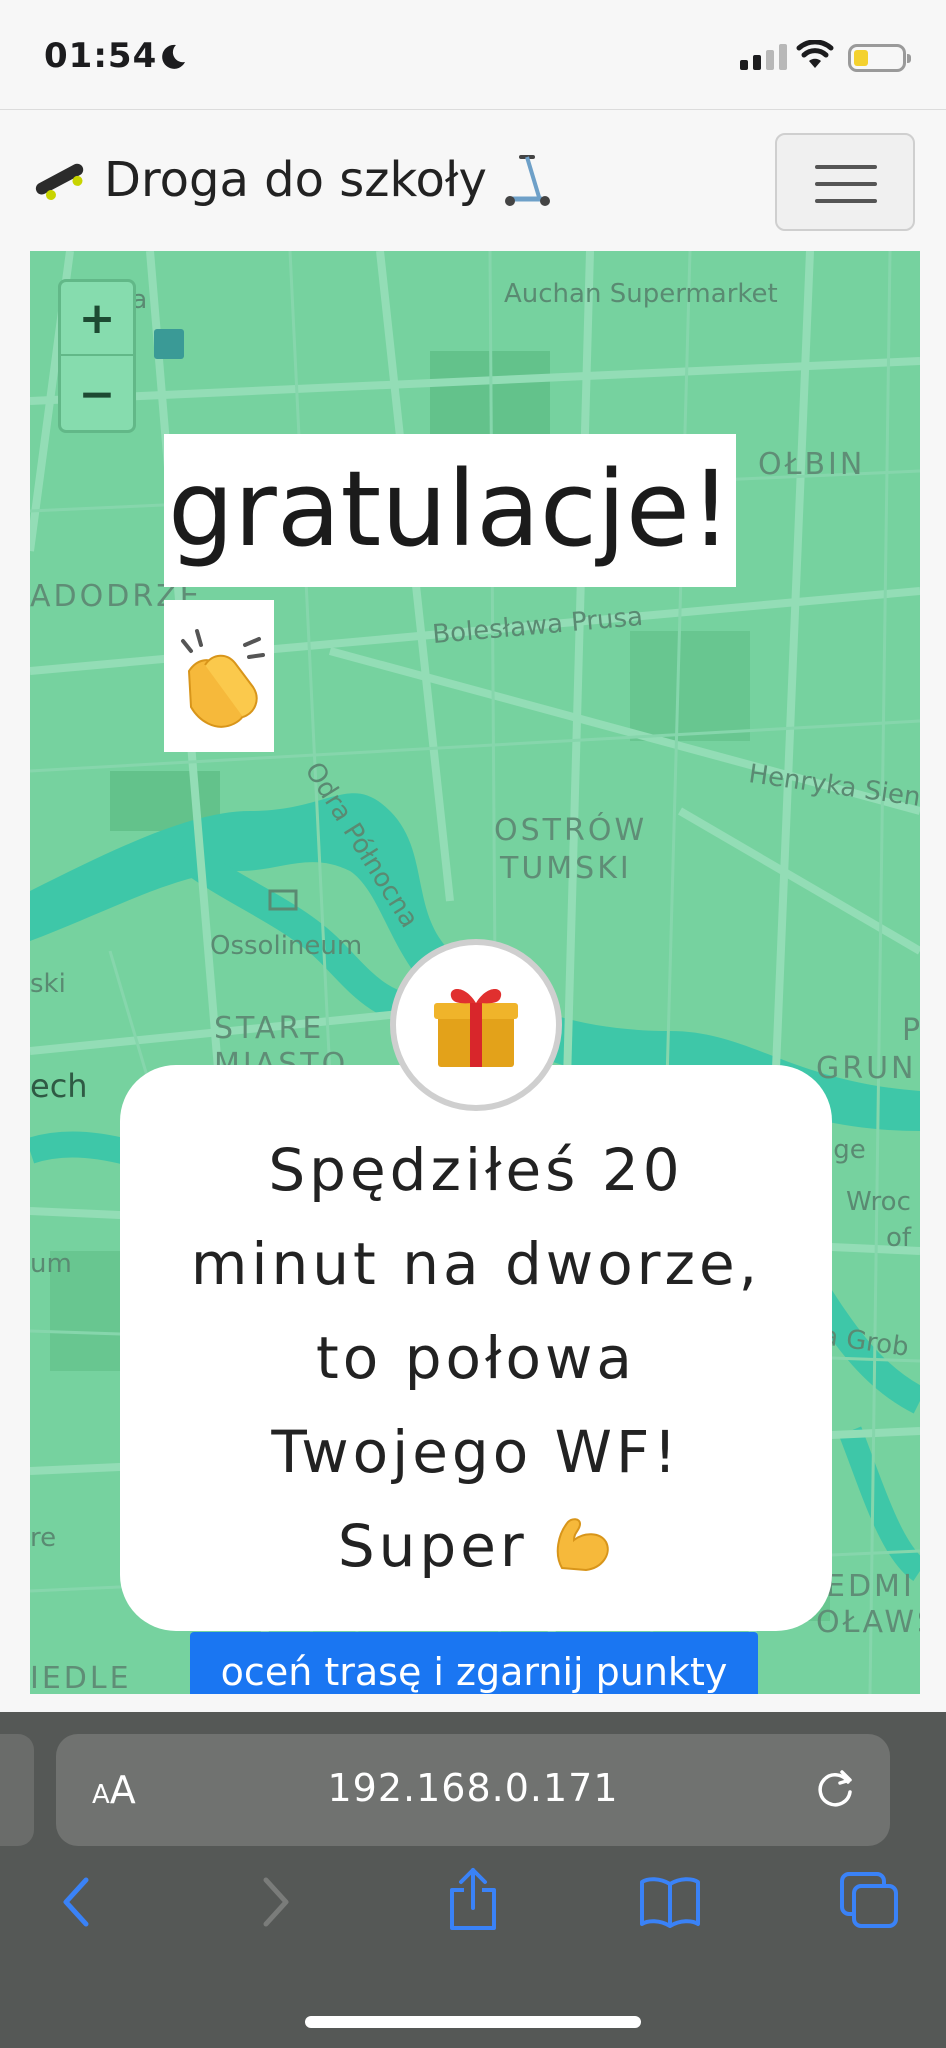 The image size is (946, 2048). I want to click on back-chevron-icon, so click(76, 1902).